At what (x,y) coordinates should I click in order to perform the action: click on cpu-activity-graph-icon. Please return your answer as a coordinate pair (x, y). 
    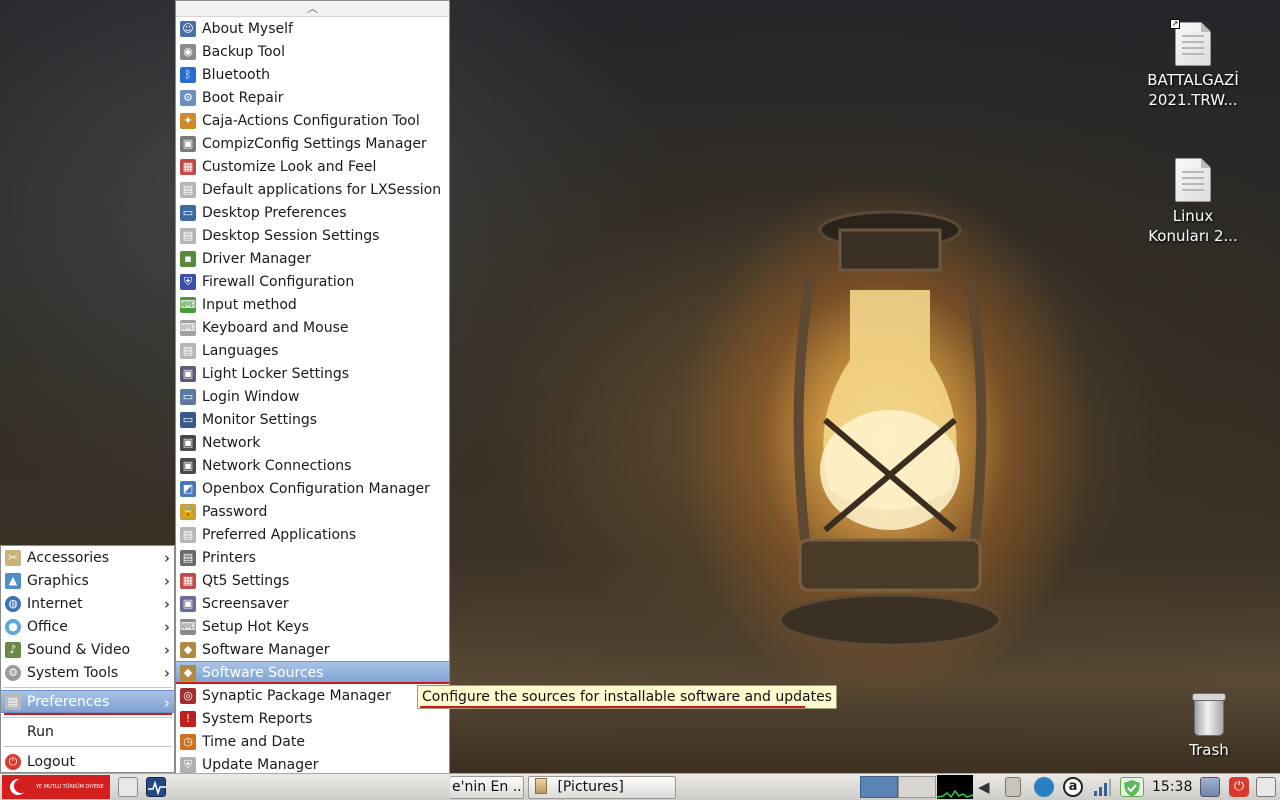
    Looking at the image, I should click on (955, 794).